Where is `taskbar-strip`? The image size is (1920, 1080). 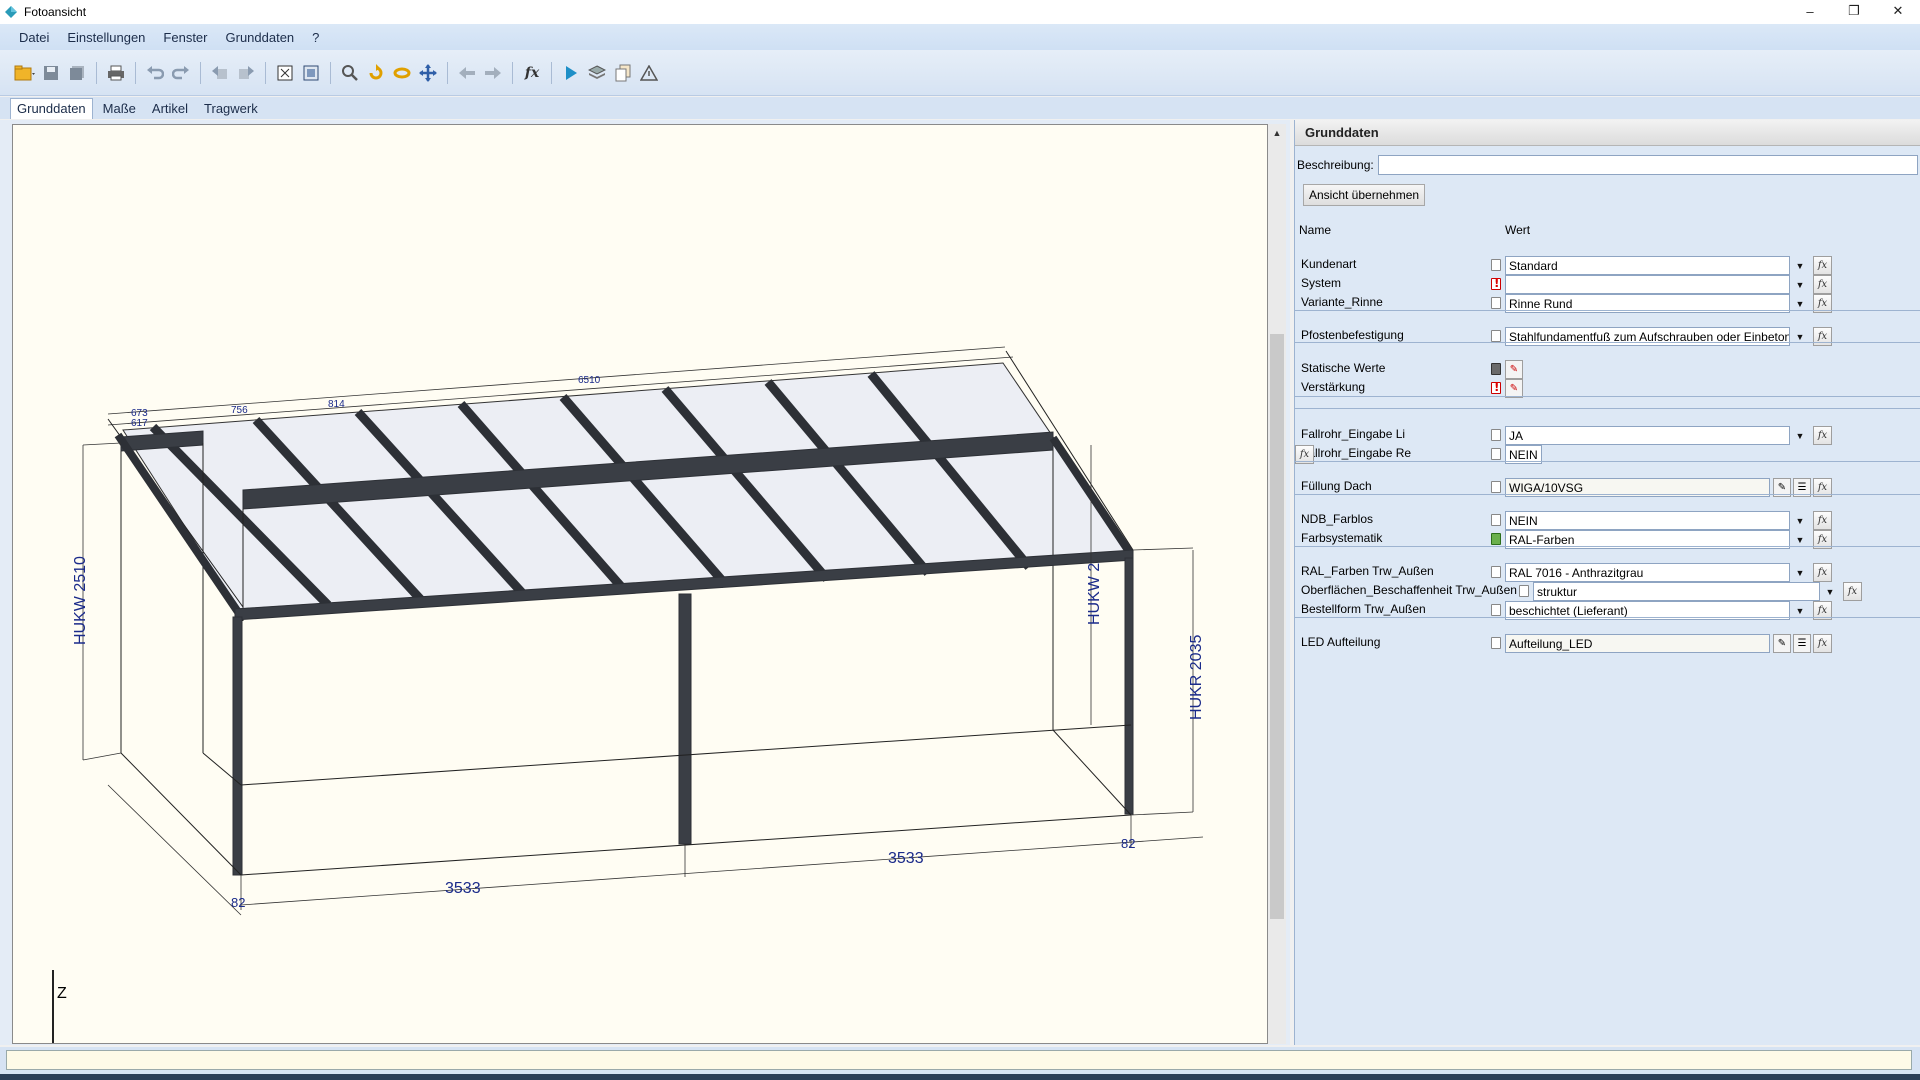 taskbar-strip is located at coordinates (960, 1077).